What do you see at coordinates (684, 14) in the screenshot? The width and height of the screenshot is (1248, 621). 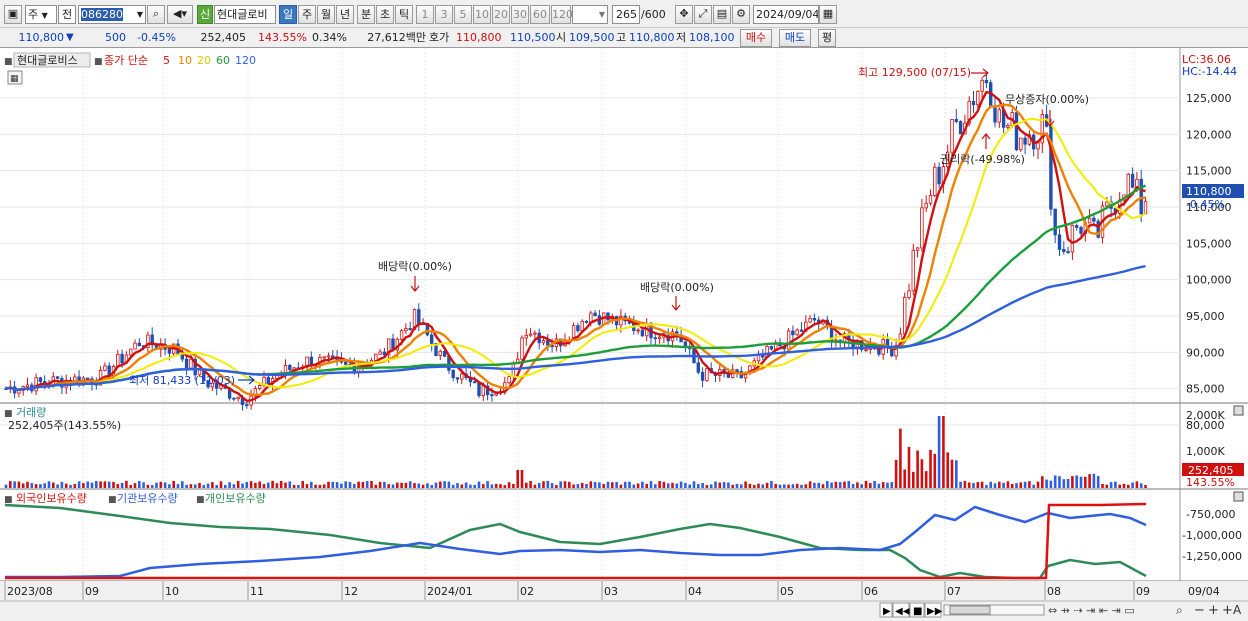 I see `crosshair-icon: ✥` at bounding box center [684, 14].